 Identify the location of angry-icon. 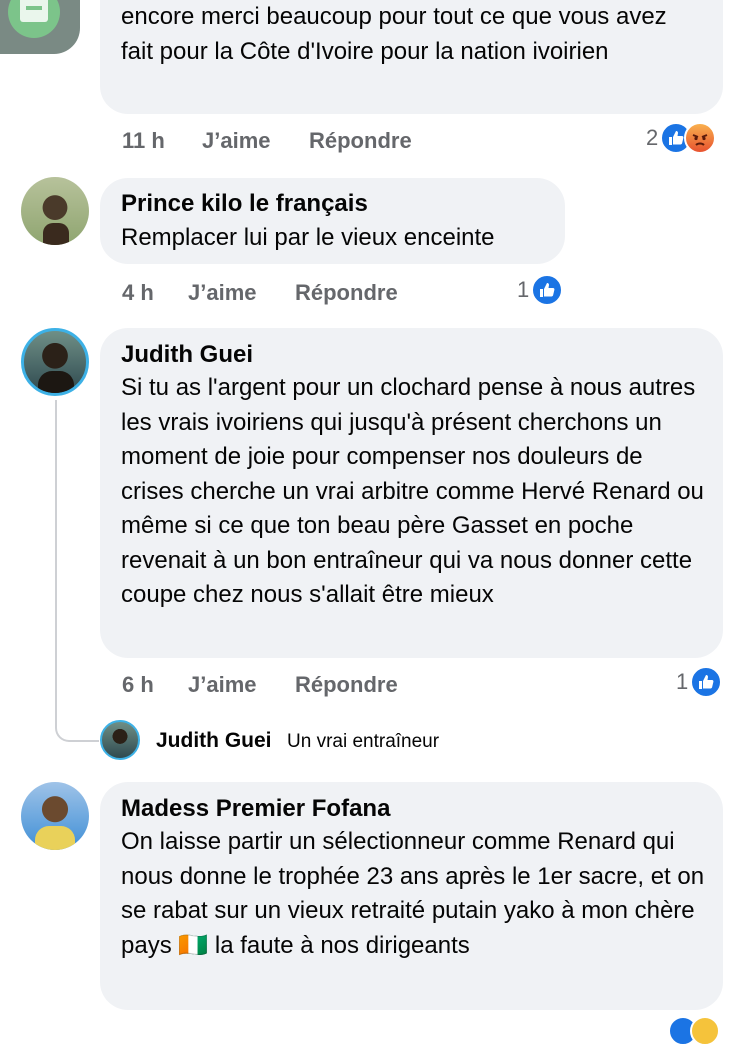
(700, 138).